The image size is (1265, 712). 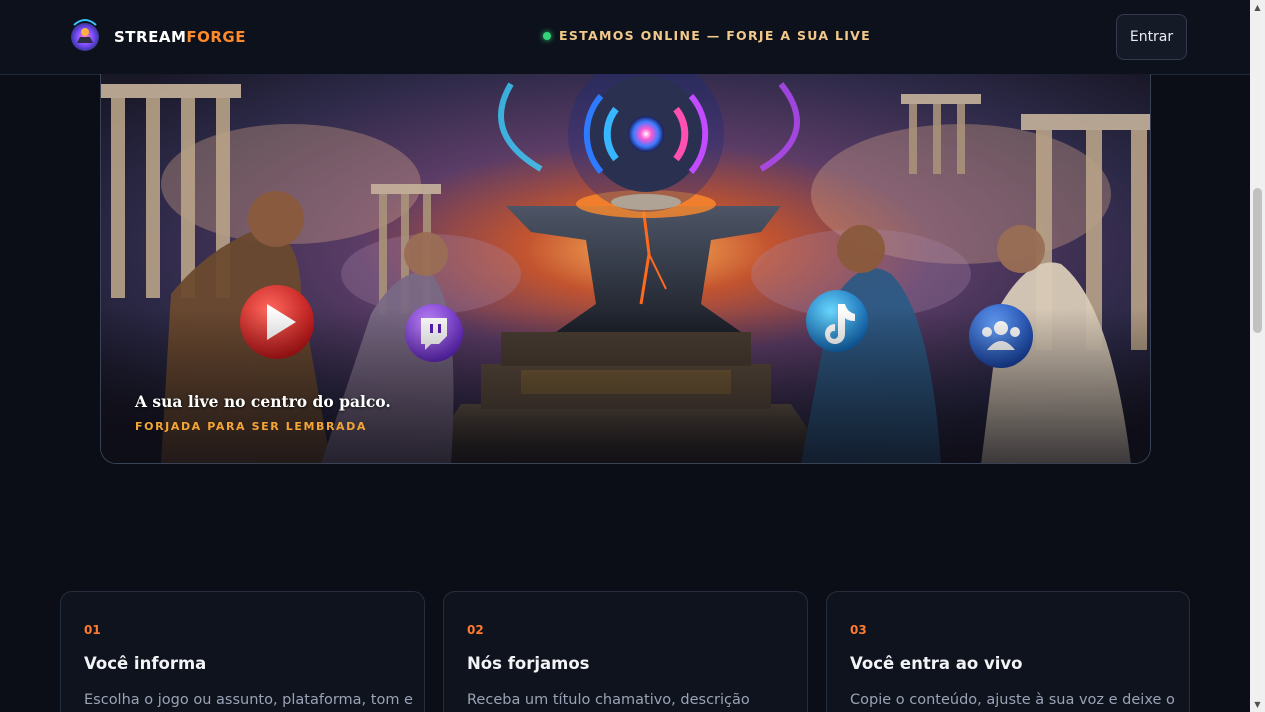 I want to click on step-title: Você entra ao vivo, so click(x=936, y=663).